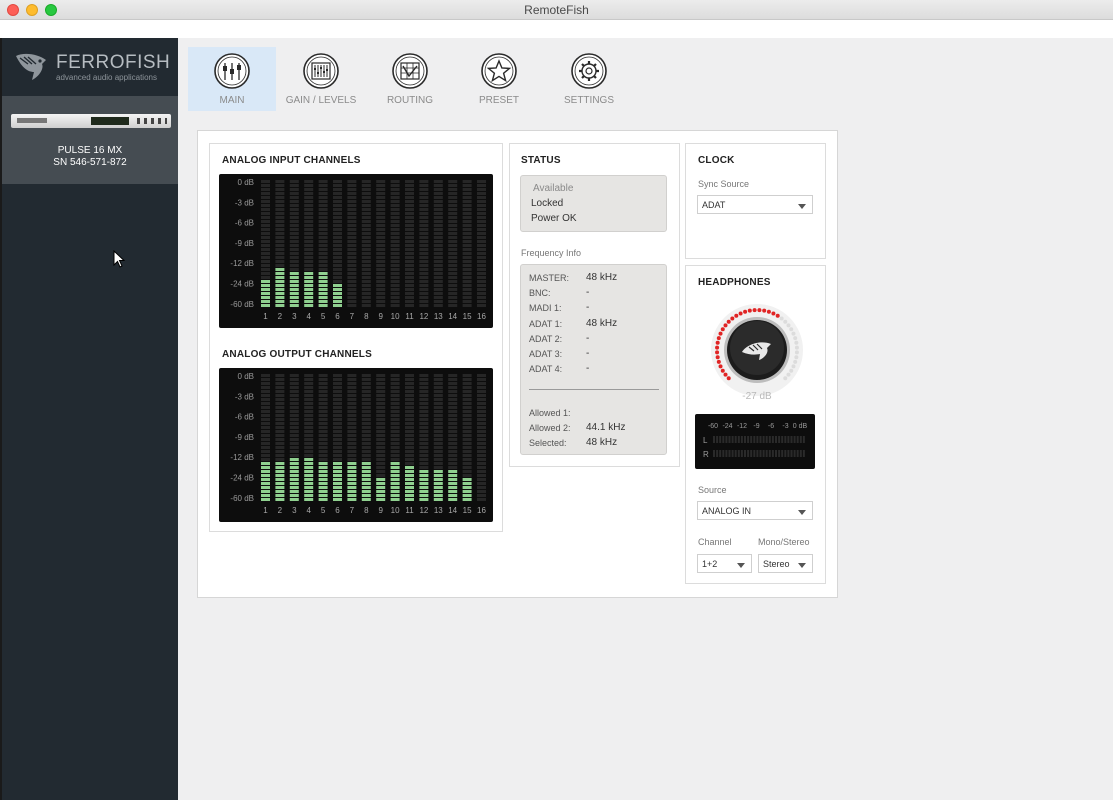  Describe the element at coordinates (547, 203) in the screenshot. I see `status-locked: Locked` at that location.